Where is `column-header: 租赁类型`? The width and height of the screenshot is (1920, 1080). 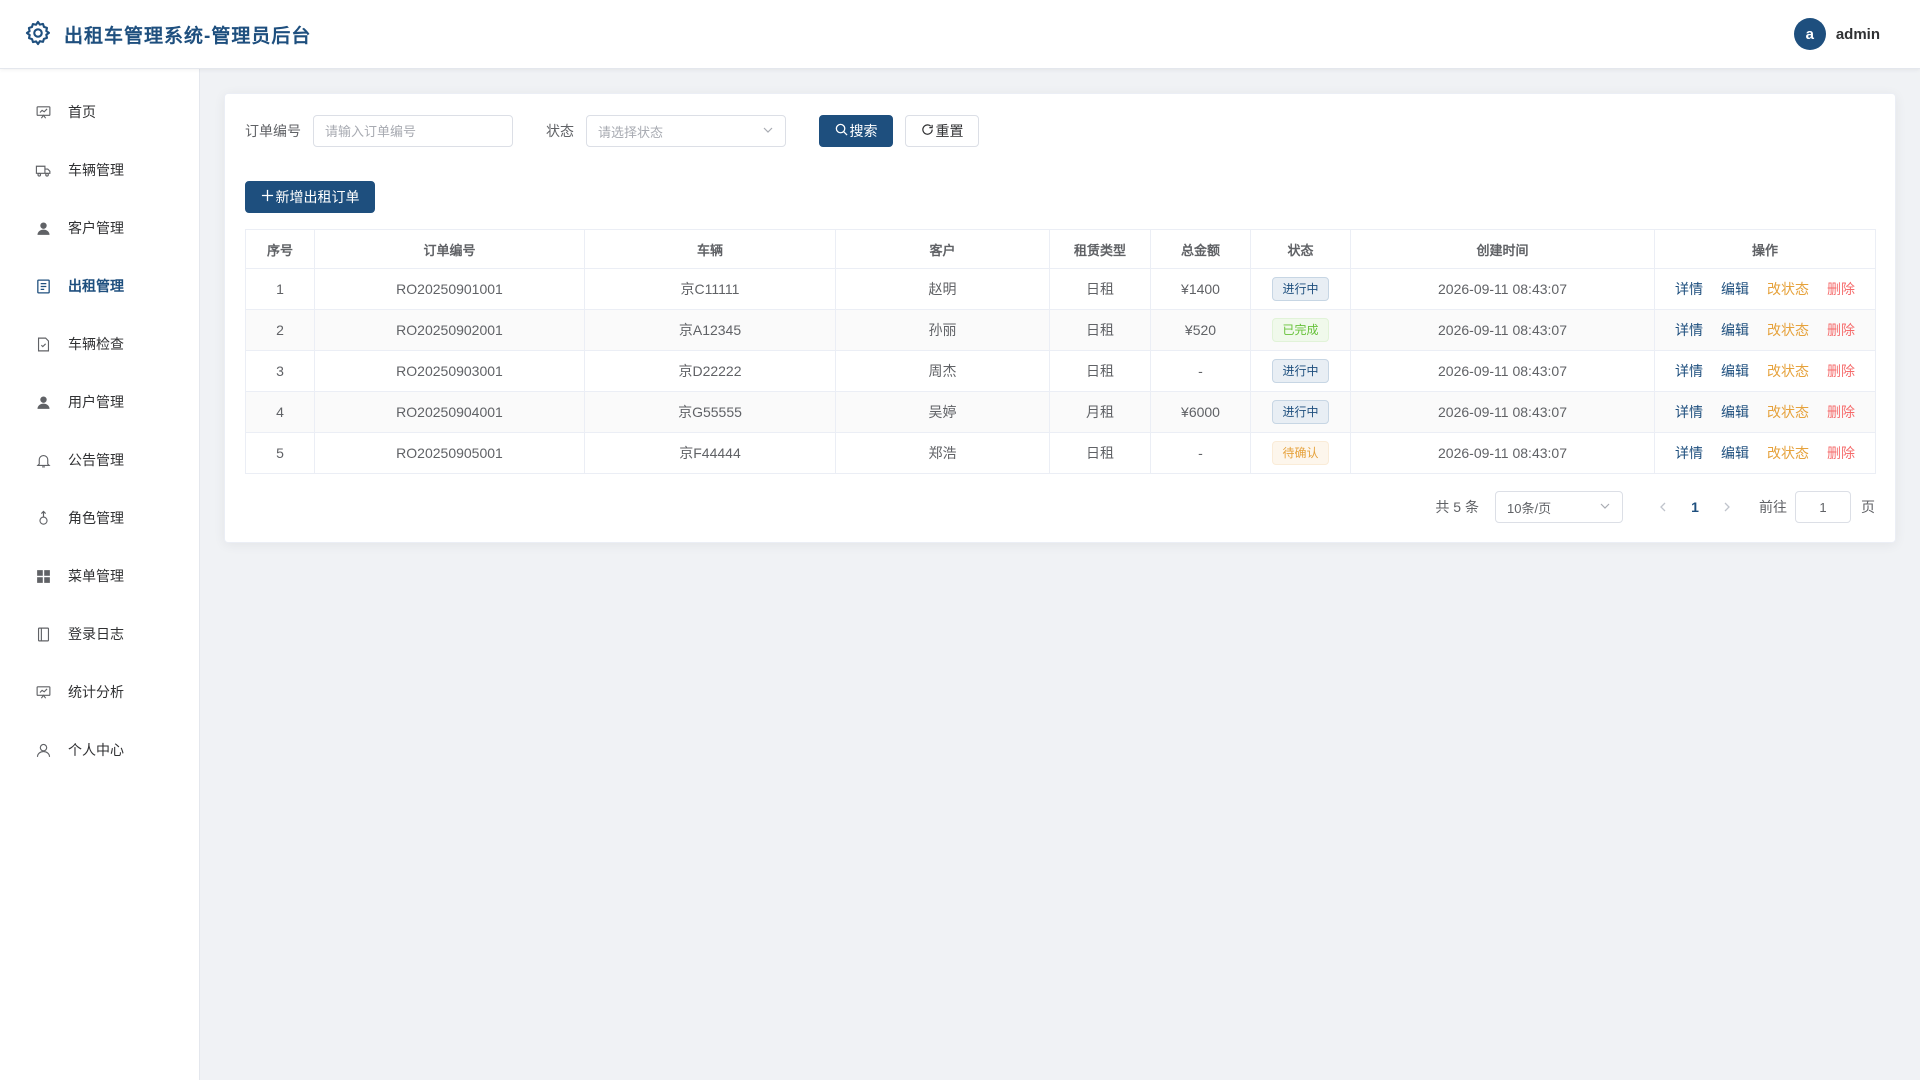
column-header: 租赁类型 is located at coordinates (1100, 249).